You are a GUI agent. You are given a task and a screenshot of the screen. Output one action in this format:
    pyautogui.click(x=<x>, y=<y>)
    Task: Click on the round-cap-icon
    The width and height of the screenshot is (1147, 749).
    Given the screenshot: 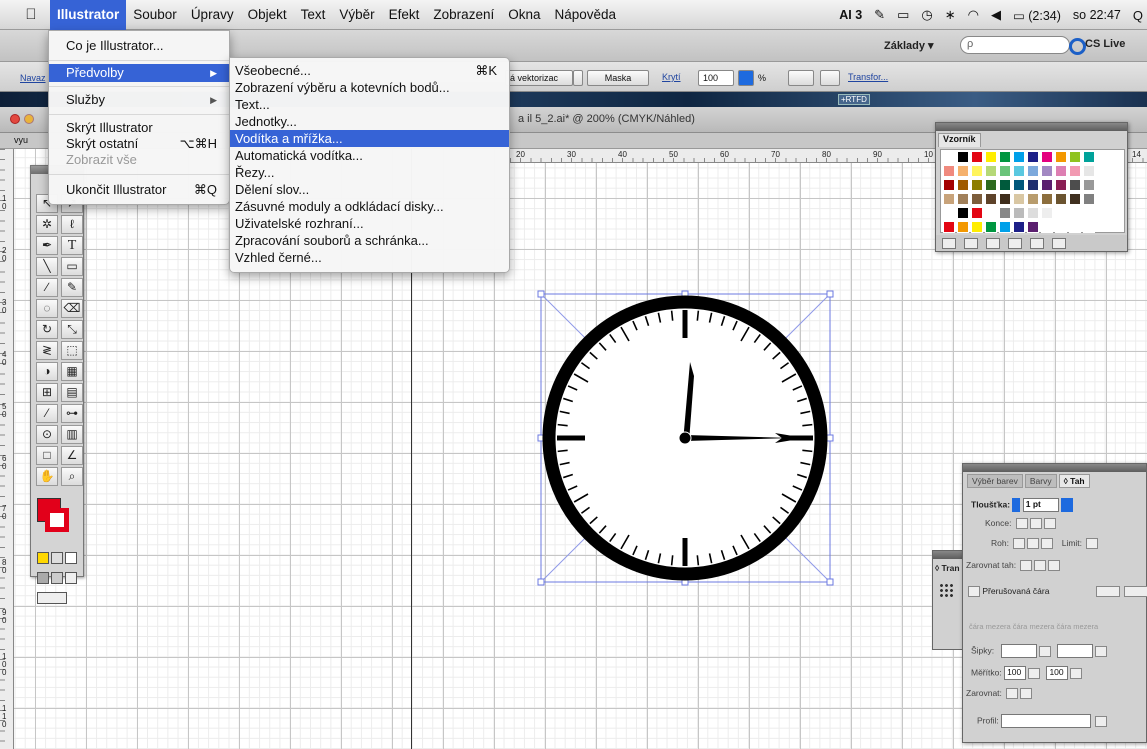 What is the action you would take?
    pyautogui.click(x=1035, y=524)
    